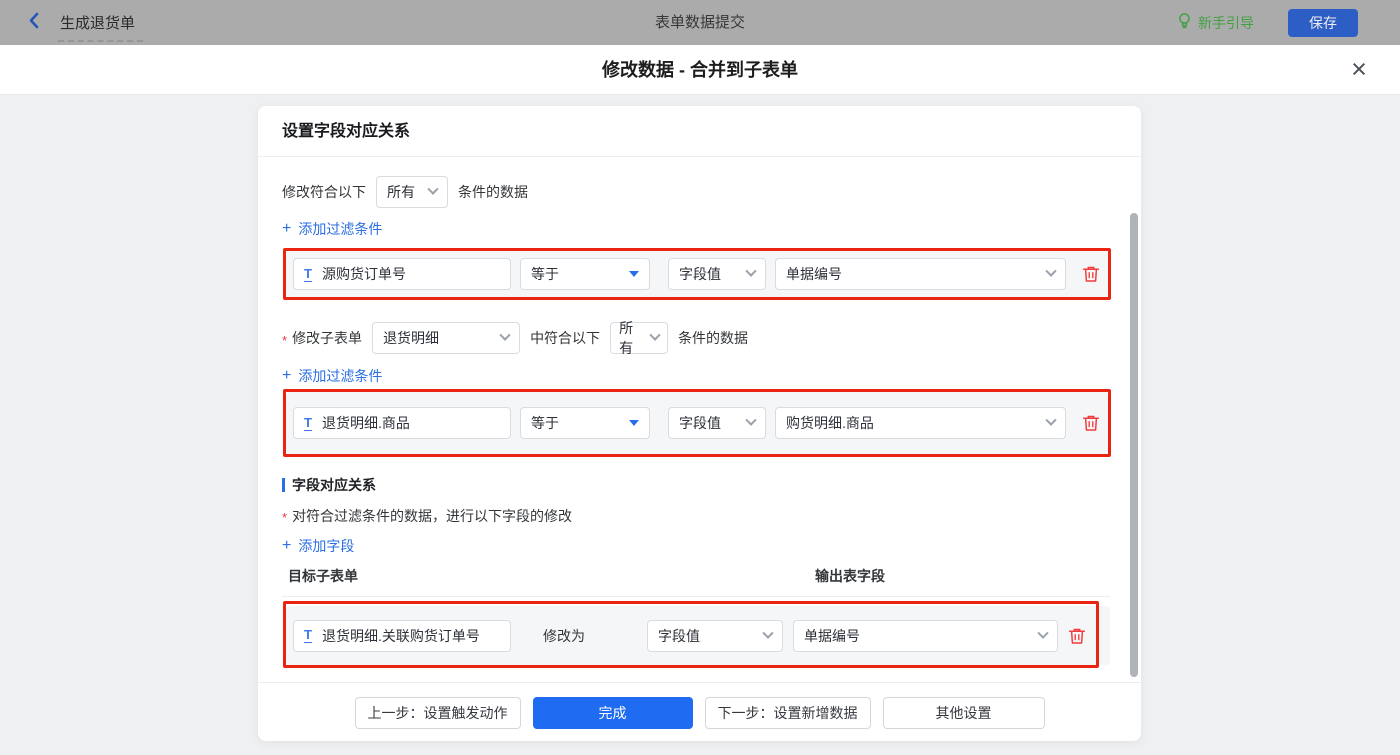  I want to click on add-filter-condition-link-2: + 添加过滤条件, so click(332, 376).